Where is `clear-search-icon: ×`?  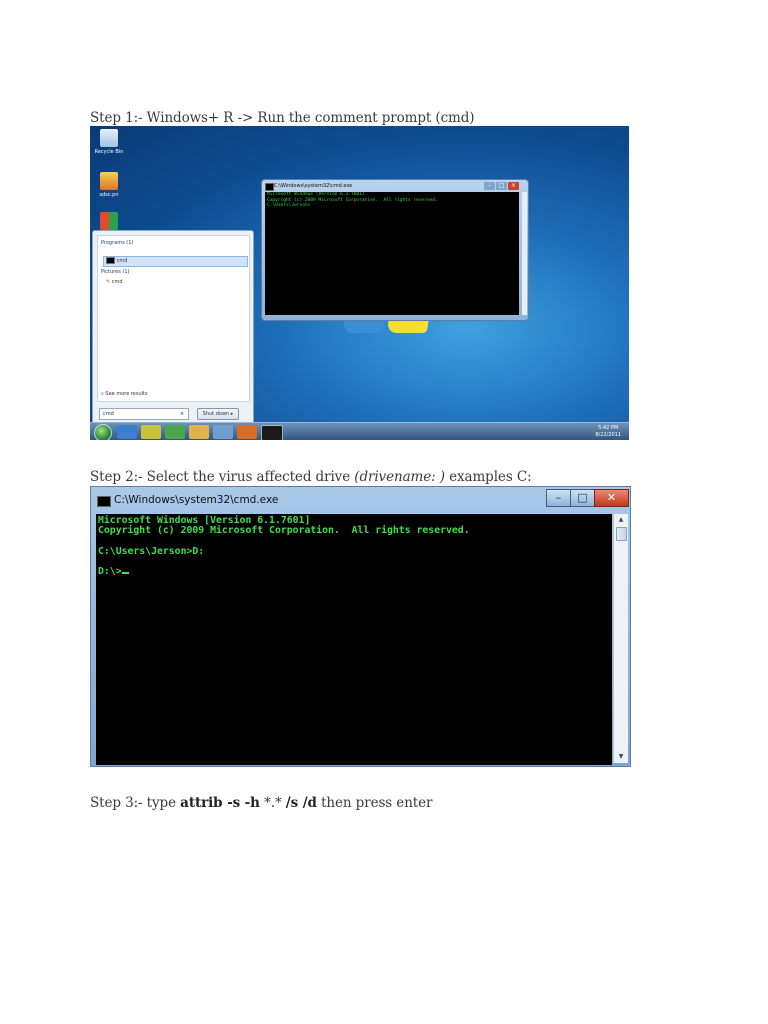 clear-search-icon: × is located at coordinates (182, 414).